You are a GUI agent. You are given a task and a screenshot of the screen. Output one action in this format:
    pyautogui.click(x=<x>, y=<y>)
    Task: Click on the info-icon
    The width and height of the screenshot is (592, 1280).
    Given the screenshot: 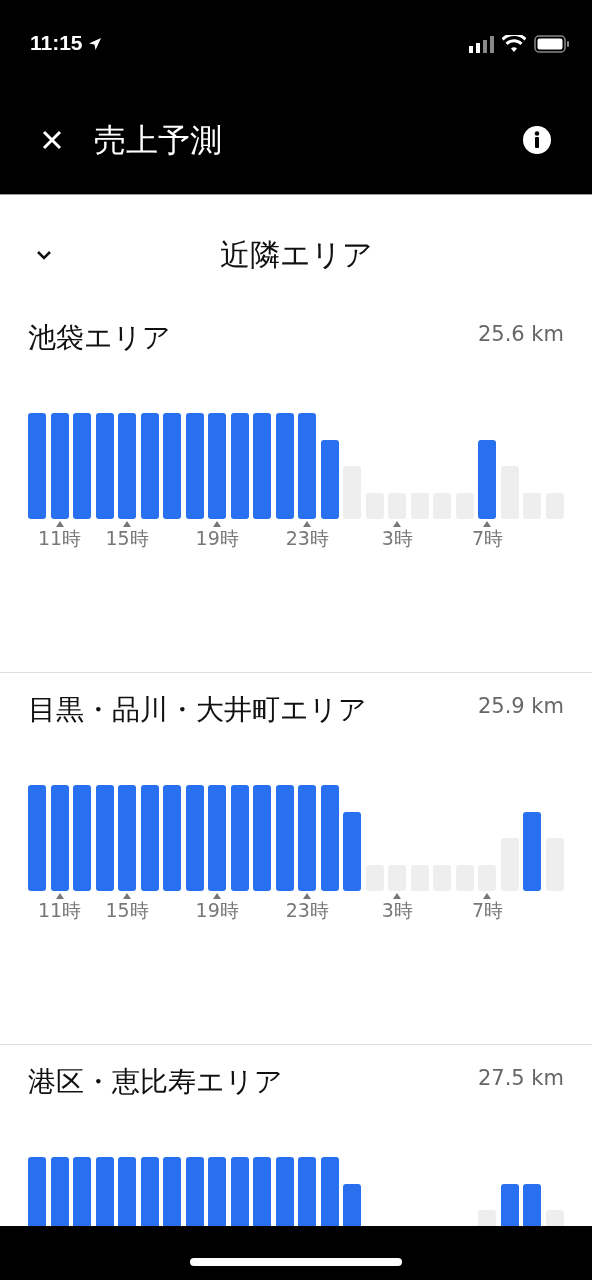 What is the action you would take?
    pyautogui.click(x=537, y=139)
    